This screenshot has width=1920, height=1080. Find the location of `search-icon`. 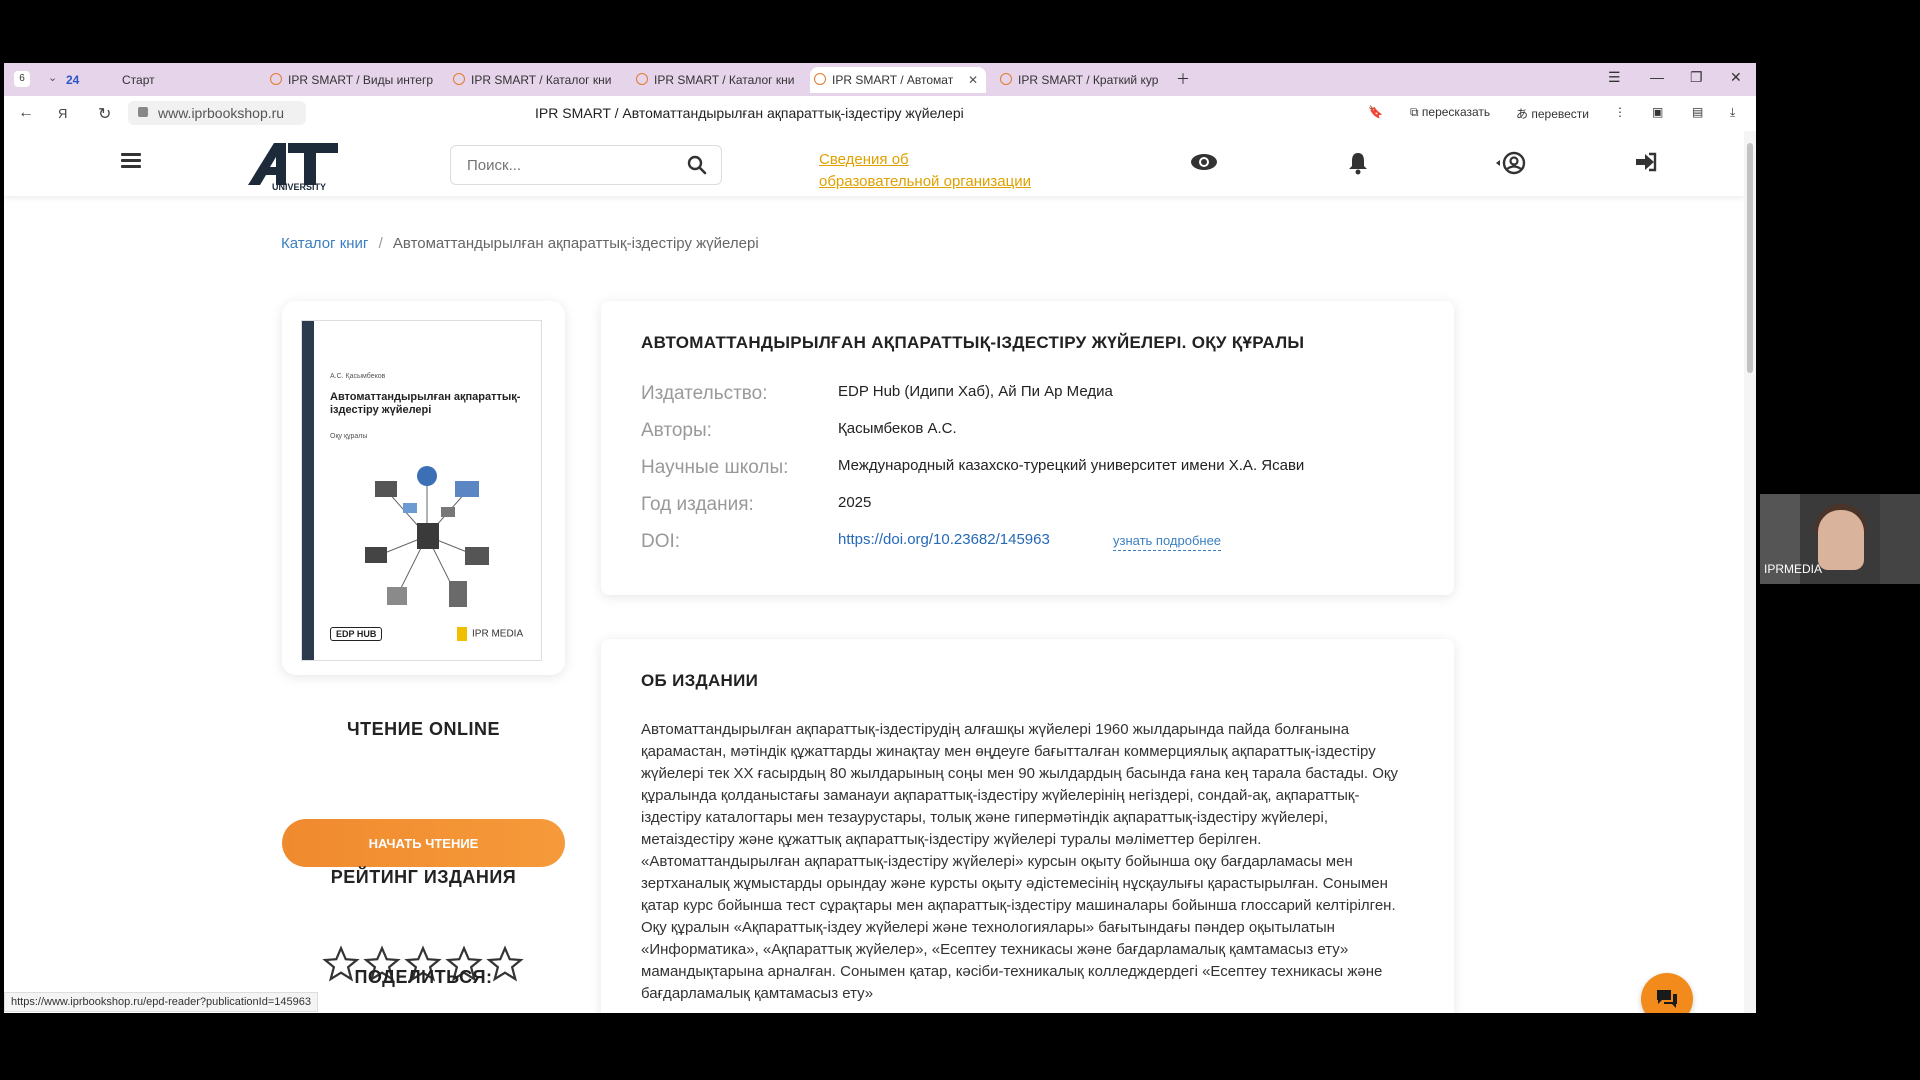

search-icon is located at coordinates (697, 165).